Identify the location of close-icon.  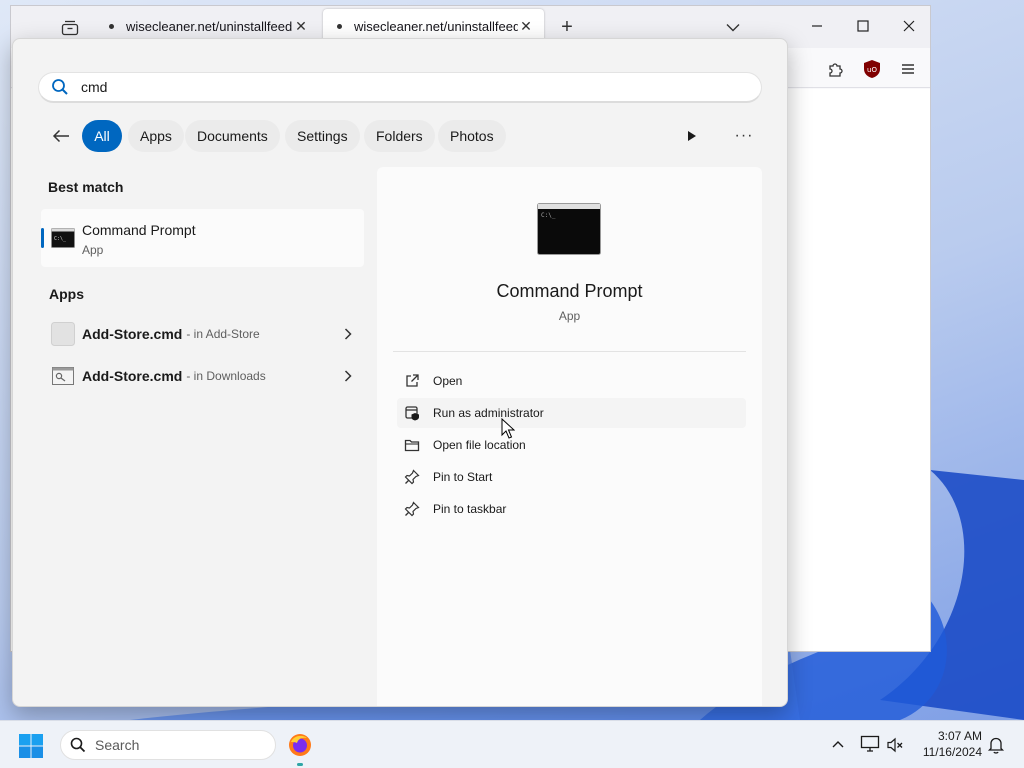
(909, 26).